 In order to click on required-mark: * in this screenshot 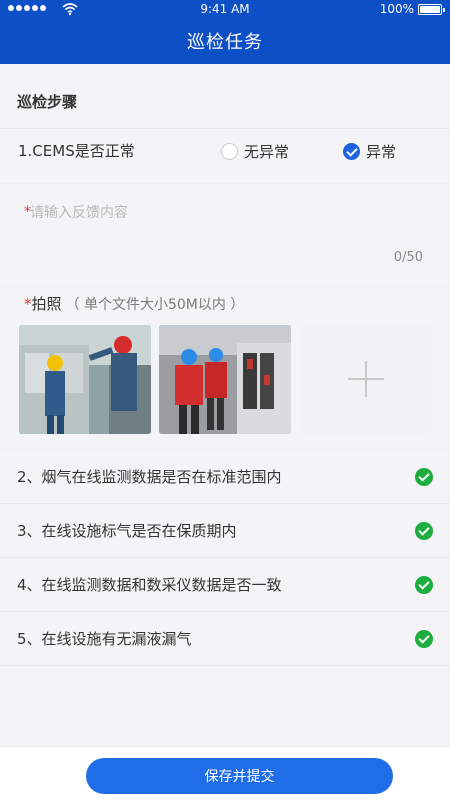, I will do `click(28, 304)`.